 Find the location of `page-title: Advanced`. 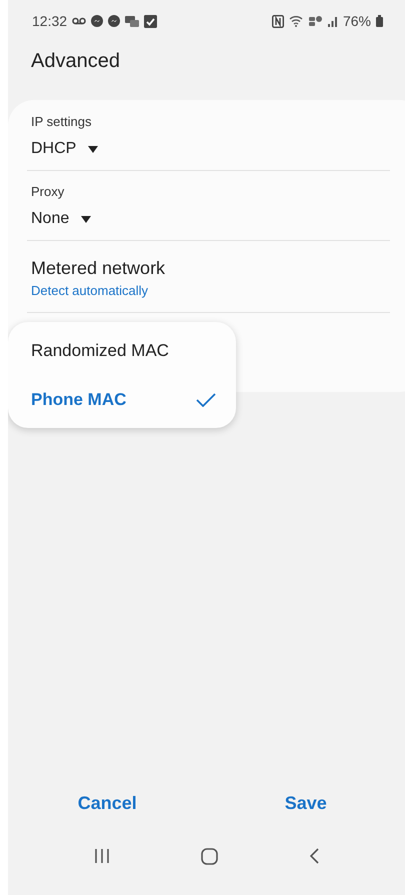

page-title: Advanced is located at coordinates (75, 61).